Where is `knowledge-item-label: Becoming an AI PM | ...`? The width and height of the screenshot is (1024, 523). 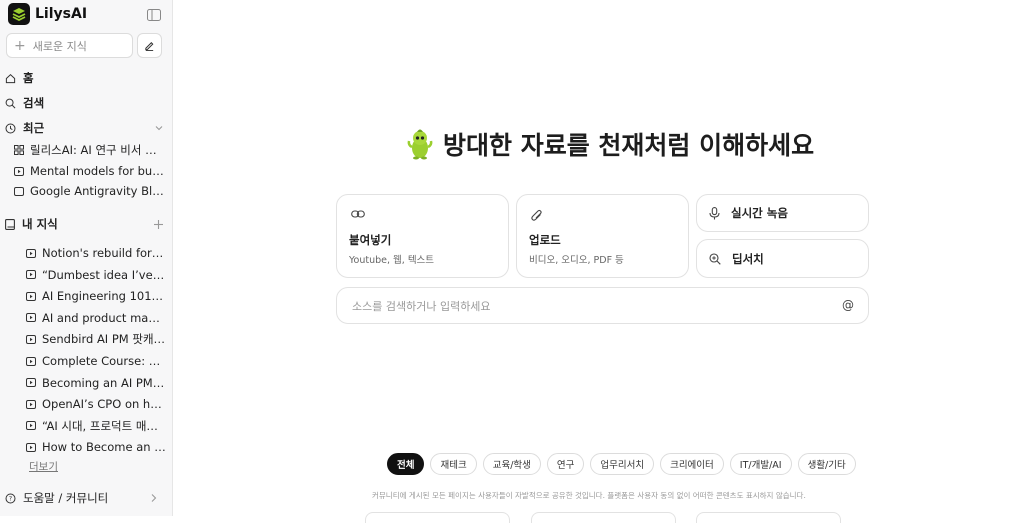
knowledge-item-label: Becoming an AI PM | ... is located at coordinates (104, 382).